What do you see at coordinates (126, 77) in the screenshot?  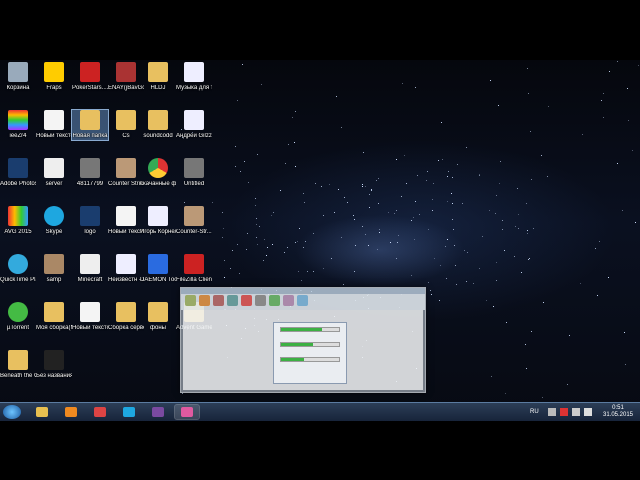 I see `desktop-icon: ENAY(jBavGc` at bounding box center [126, 77].